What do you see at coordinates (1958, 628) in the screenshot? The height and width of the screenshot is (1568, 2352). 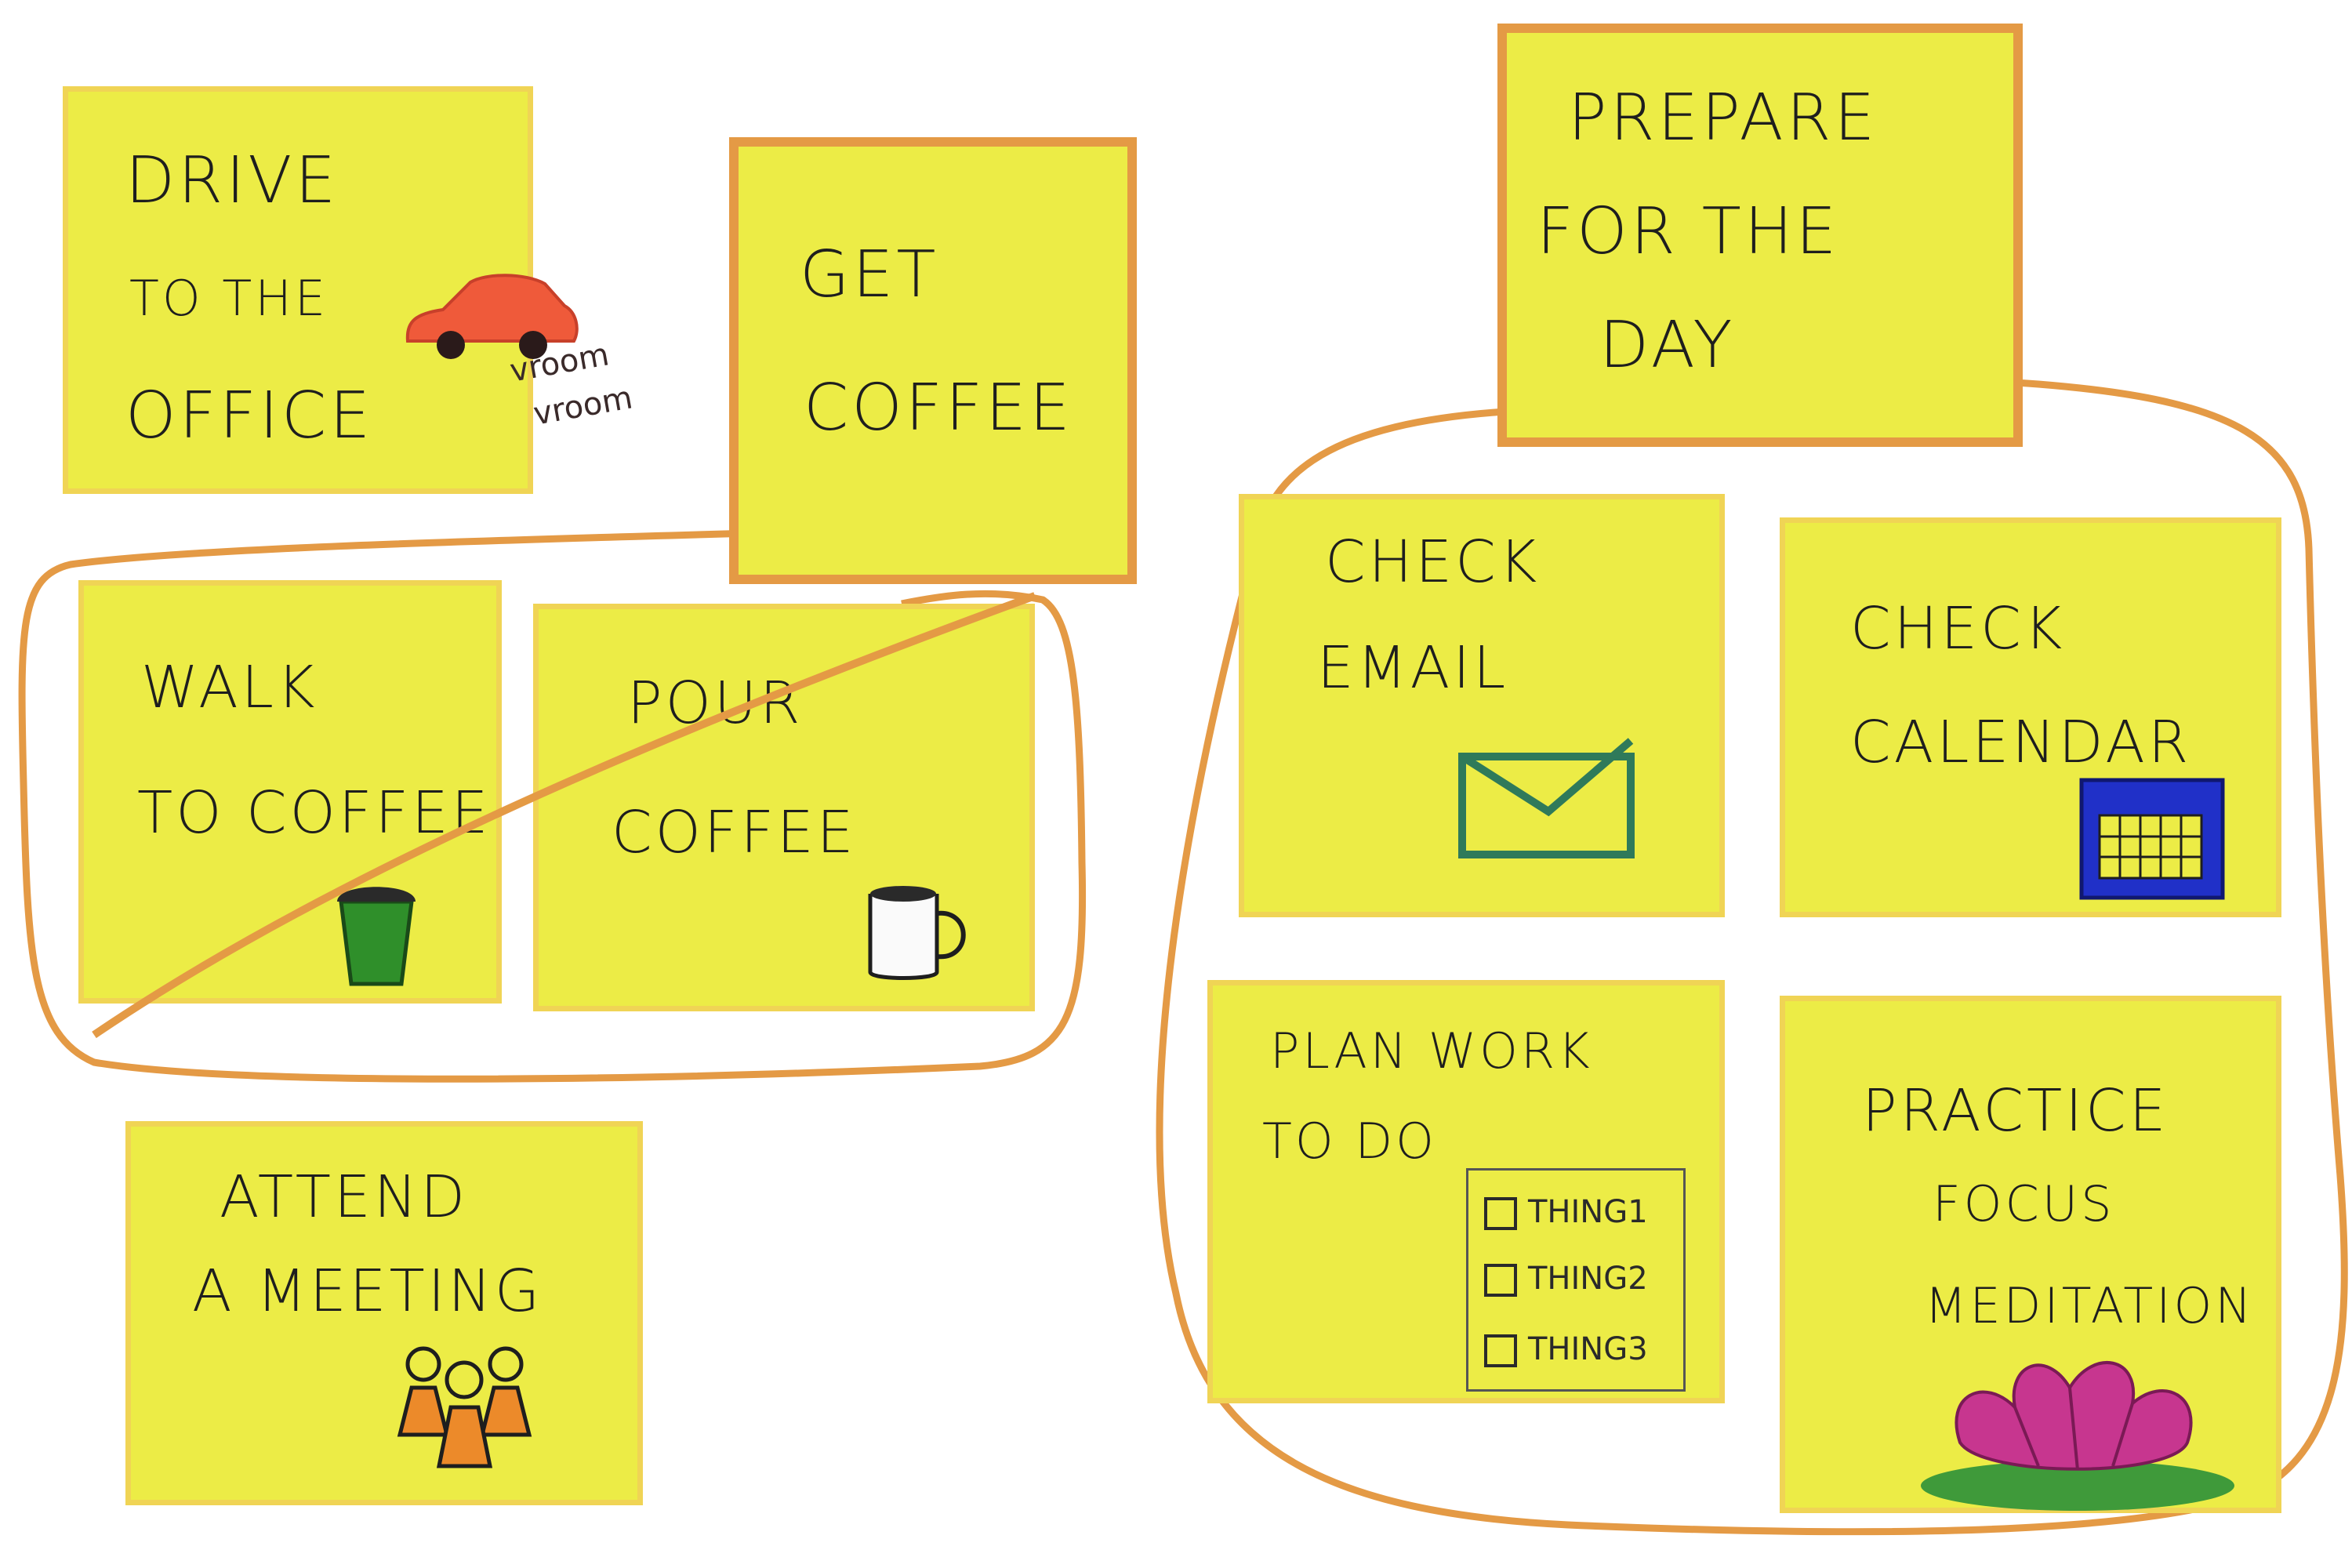 I see `note-calendar-line1: Check` at bounding box center [1958, 628].